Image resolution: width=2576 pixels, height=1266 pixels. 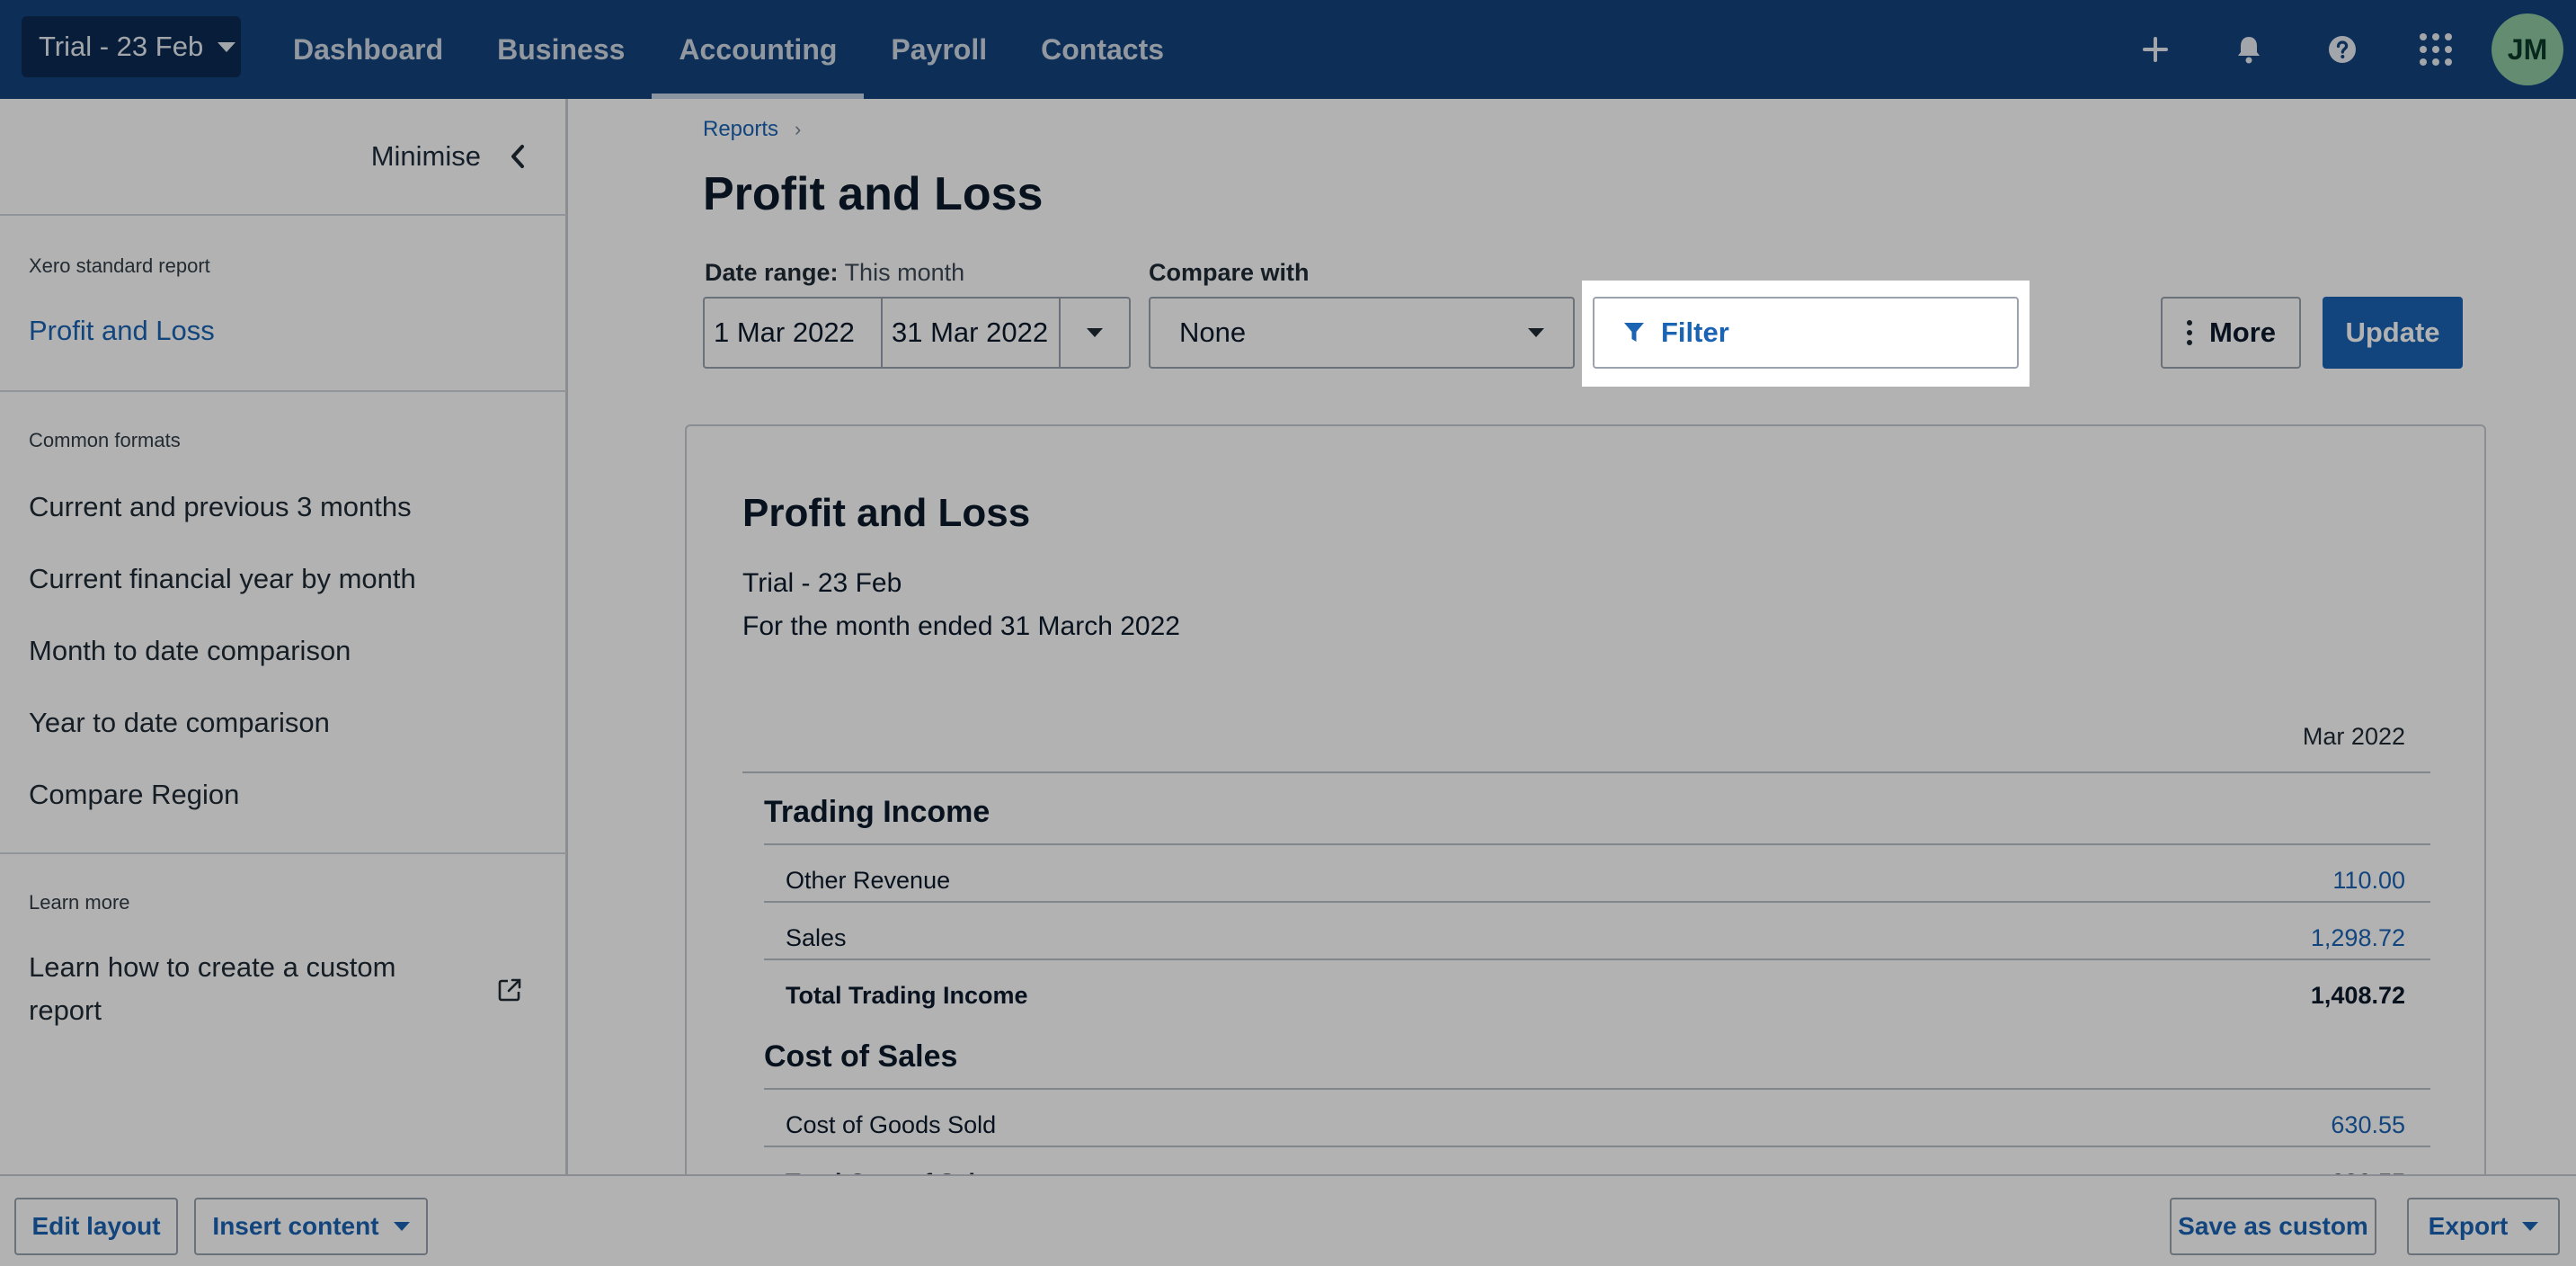 What do you see at coordinates (772, 272) in the screenshot?
I see `date-range-label-text: Date range:` at bounding box center [772, 272].